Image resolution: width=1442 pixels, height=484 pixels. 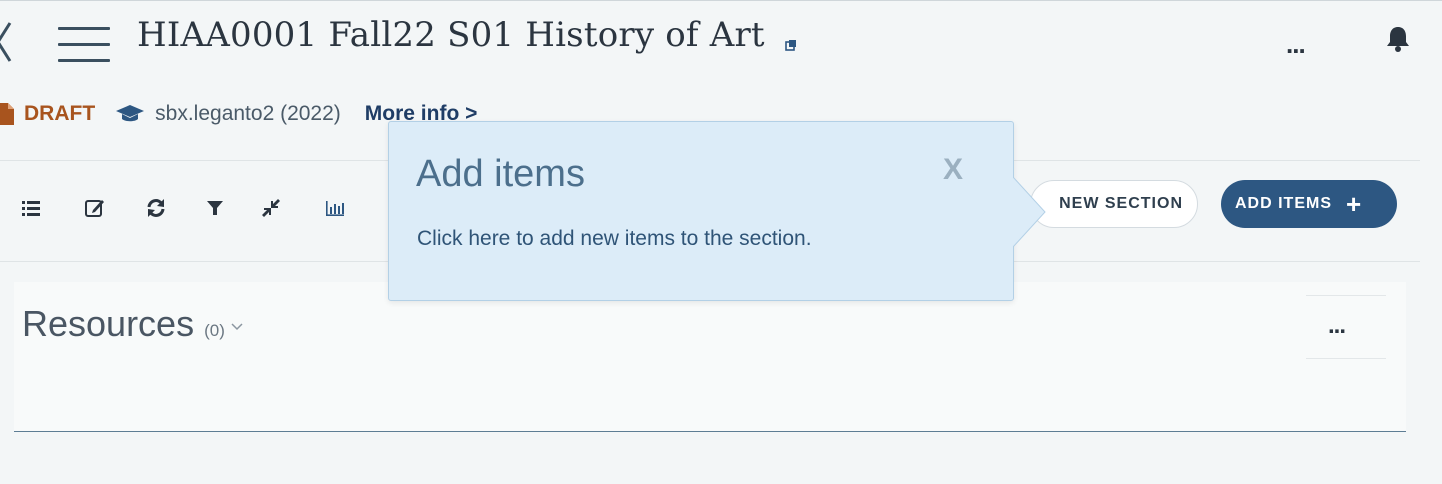 I want to click on section-title: Resources (0), so click(x=123, y=324).